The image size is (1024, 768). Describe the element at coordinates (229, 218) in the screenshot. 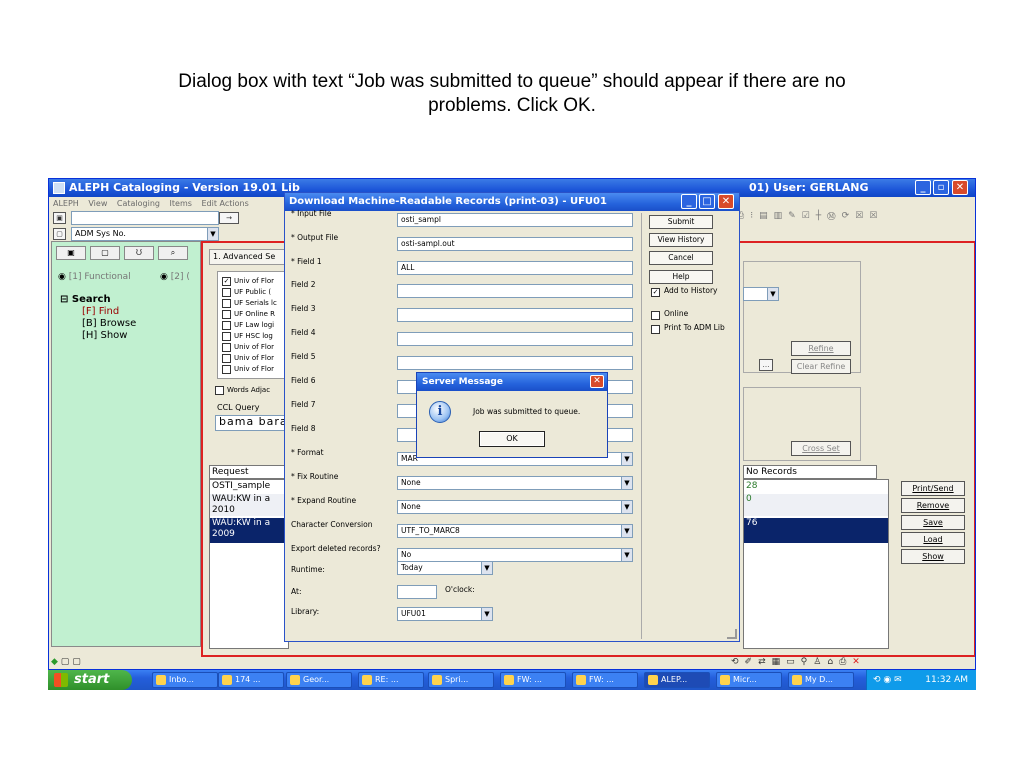

I see `go-arrow-icon: →` at that location.